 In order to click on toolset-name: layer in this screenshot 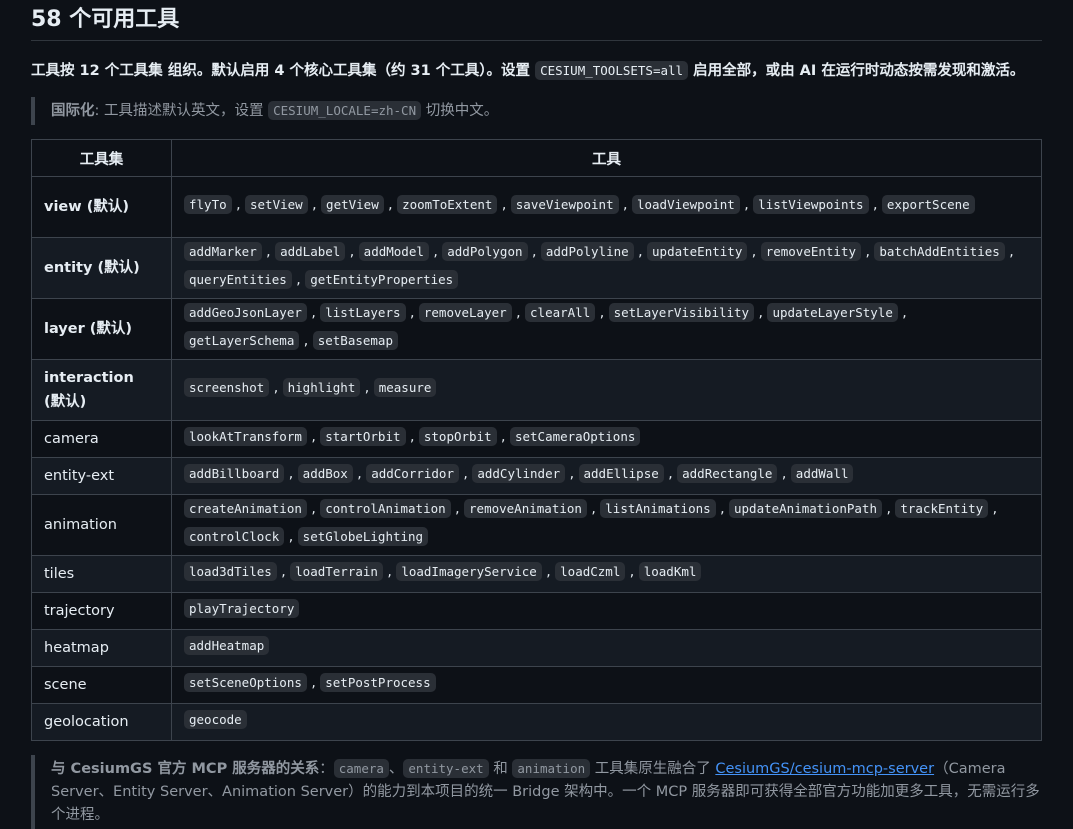, I will do `click(64, 329)`.